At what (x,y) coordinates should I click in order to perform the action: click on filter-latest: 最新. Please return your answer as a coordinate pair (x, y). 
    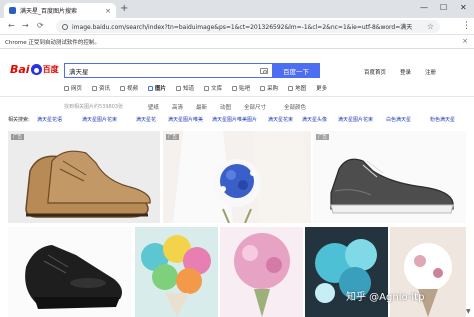
    Looking at the image, I should click on (201, 107).